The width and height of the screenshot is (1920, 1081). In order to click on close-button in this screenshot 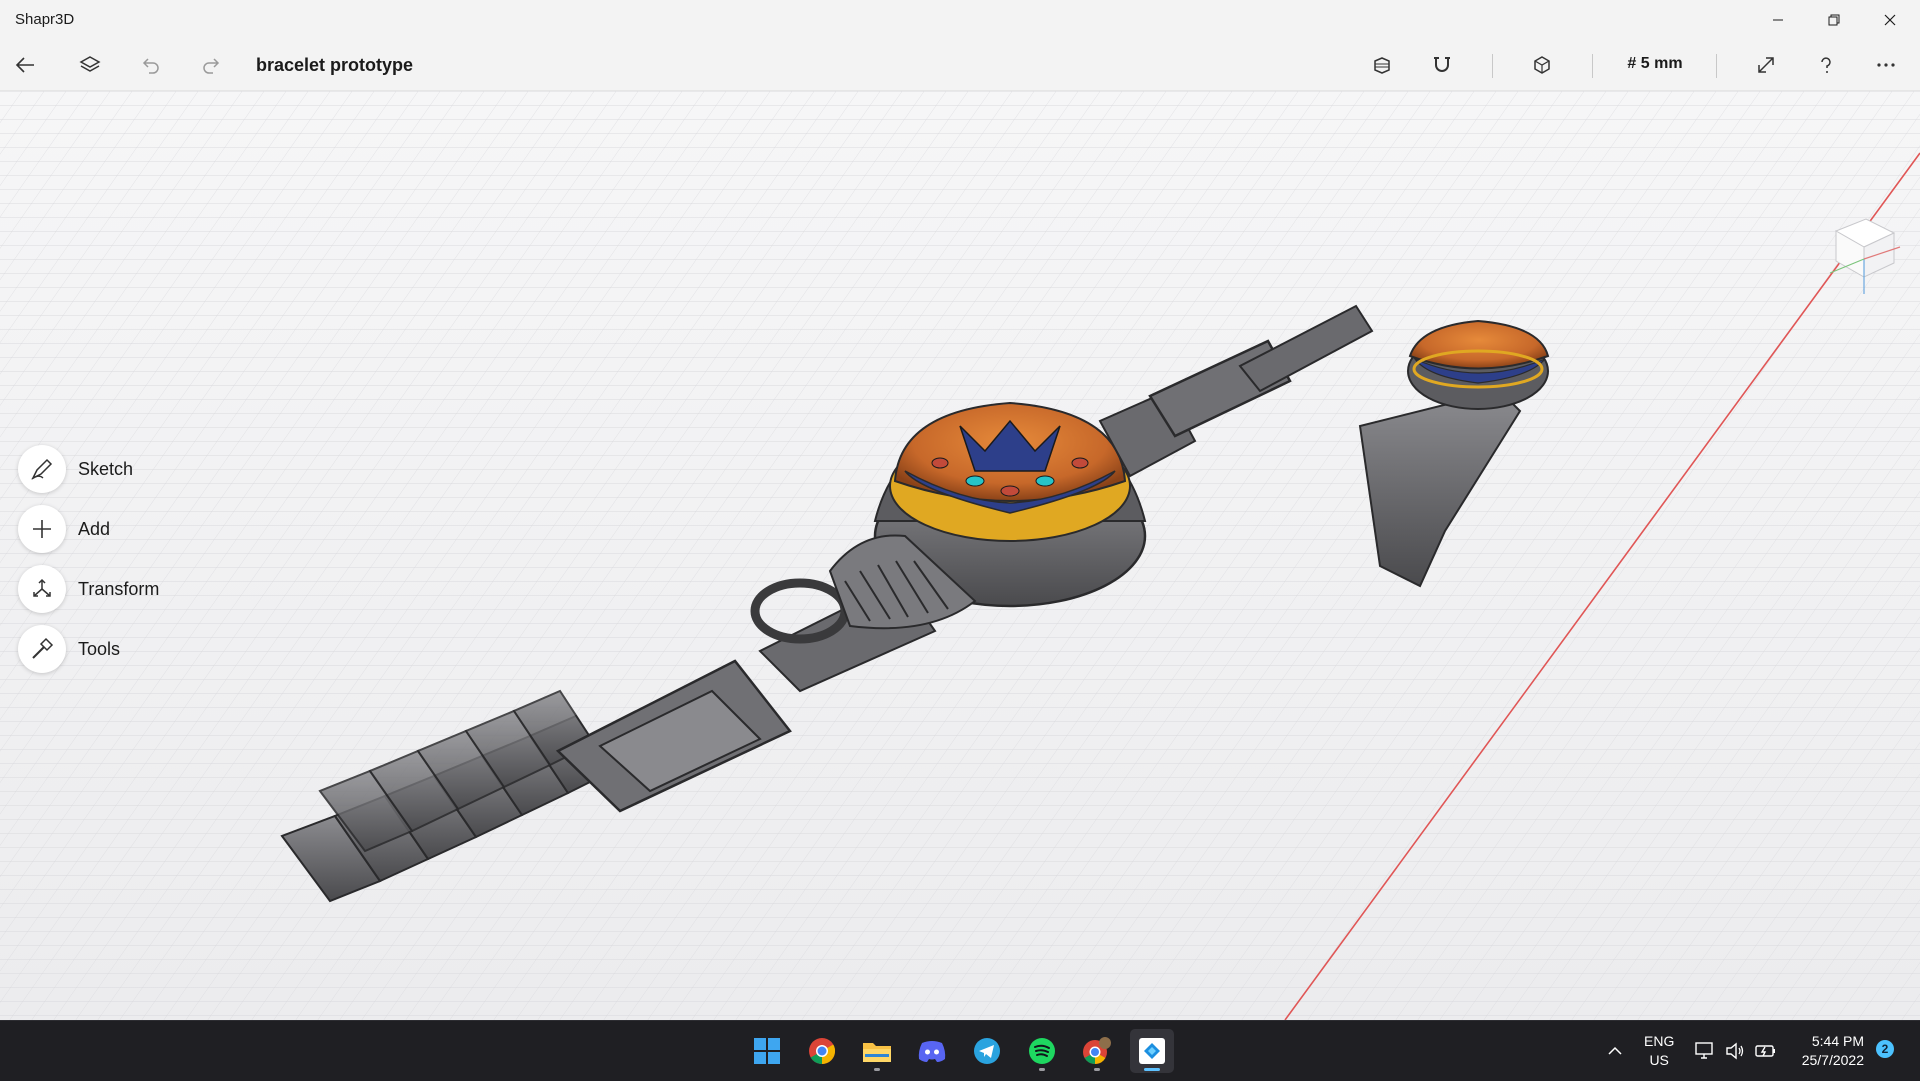, I will do `click(1890, 20)`.